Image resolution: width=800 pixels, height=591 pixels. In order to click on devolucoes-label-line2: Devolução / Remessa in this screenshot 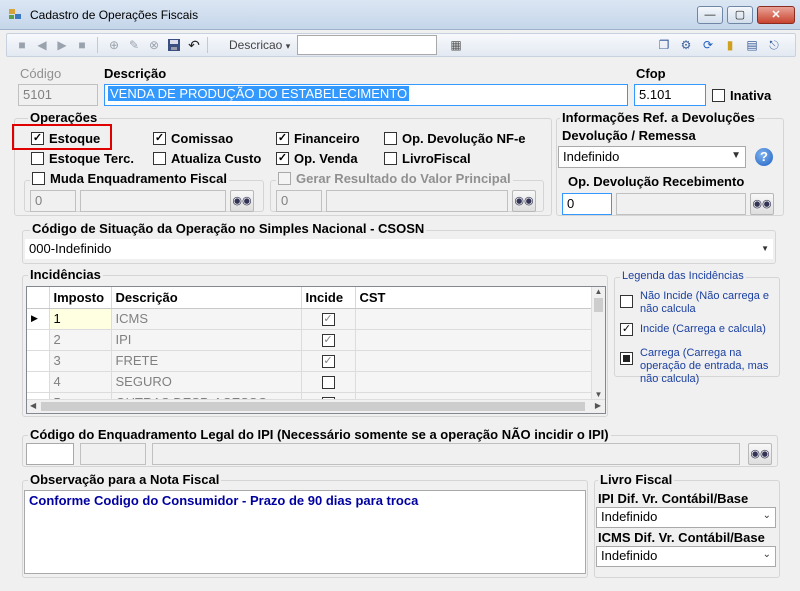, I will do `click(629, 135)`.